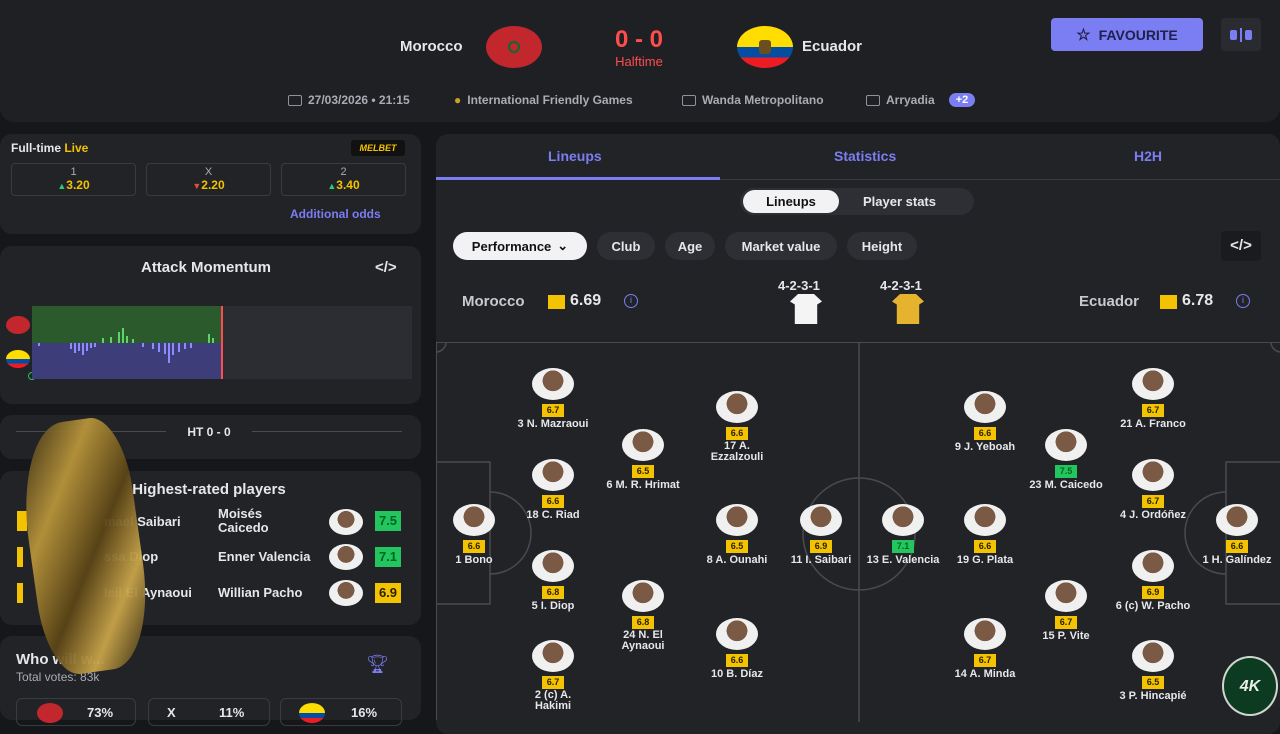 This screenshot has width=1280, height=734. I want to click on home-formation: 4-2-3-1, so click(799, 285).